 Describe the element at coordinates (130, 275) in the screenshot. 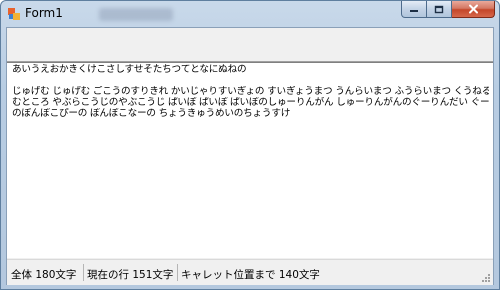

I see `status-current-line: 現在の行 151文字` at that location.